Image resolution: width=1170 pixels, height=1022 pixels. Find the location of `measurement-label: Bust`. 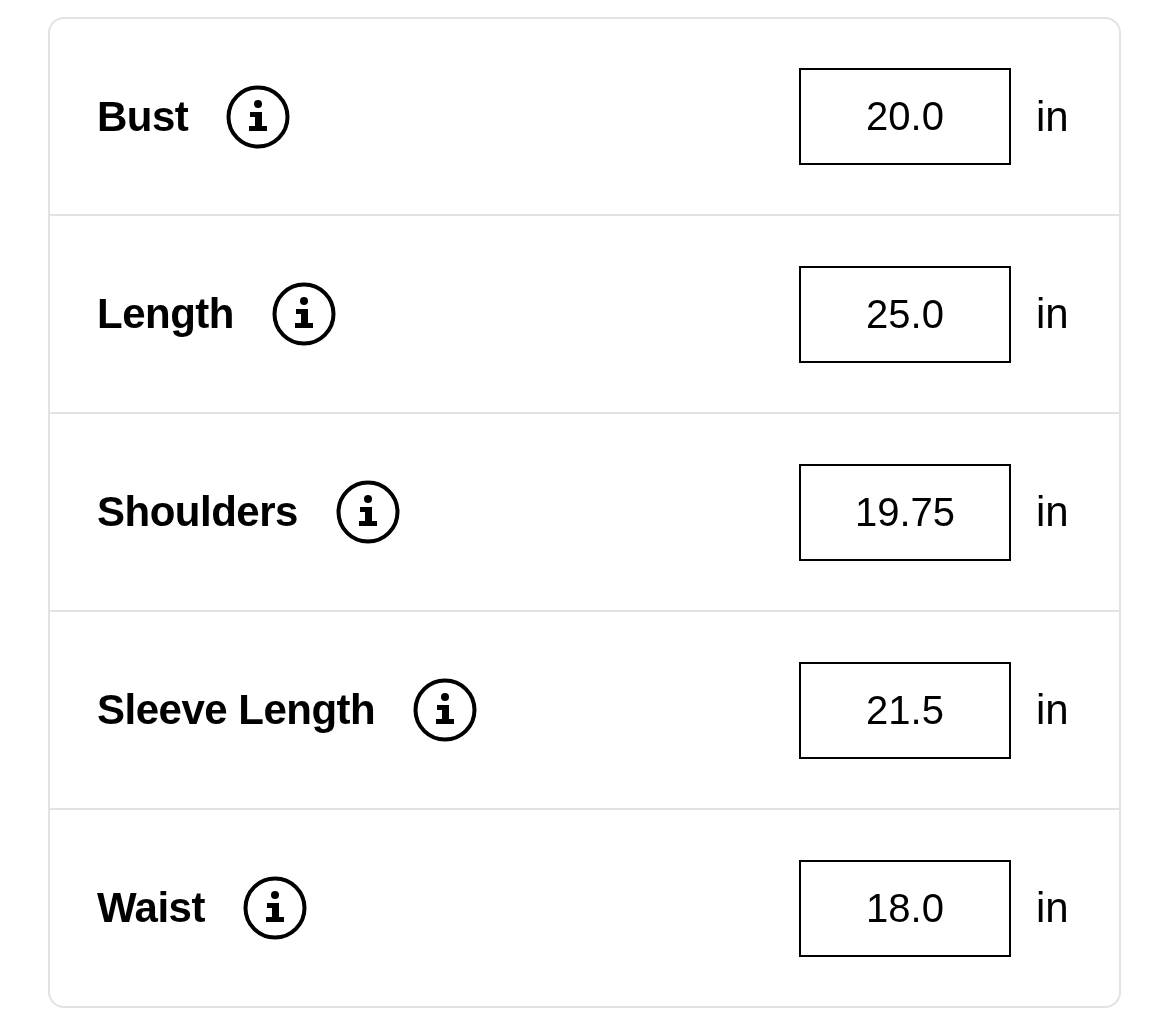

measurement-label: Bust is located at coordinates (143, 116).